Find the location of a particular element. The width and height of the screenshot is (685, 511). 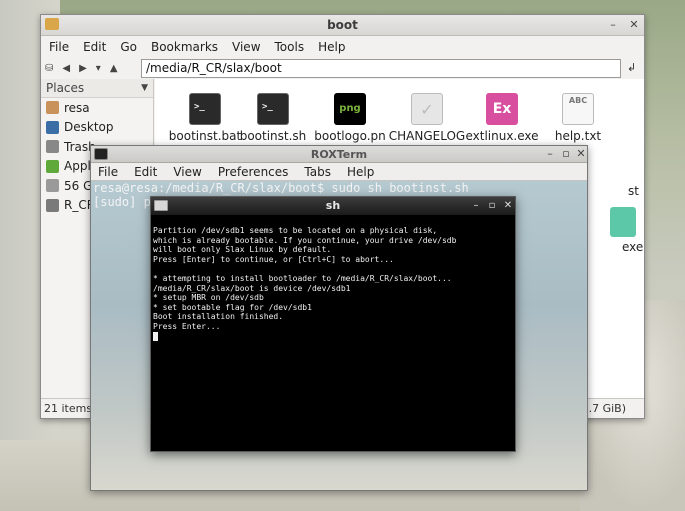

sidebar-item-desktop: Desktop is located at coordinates (97, 128).